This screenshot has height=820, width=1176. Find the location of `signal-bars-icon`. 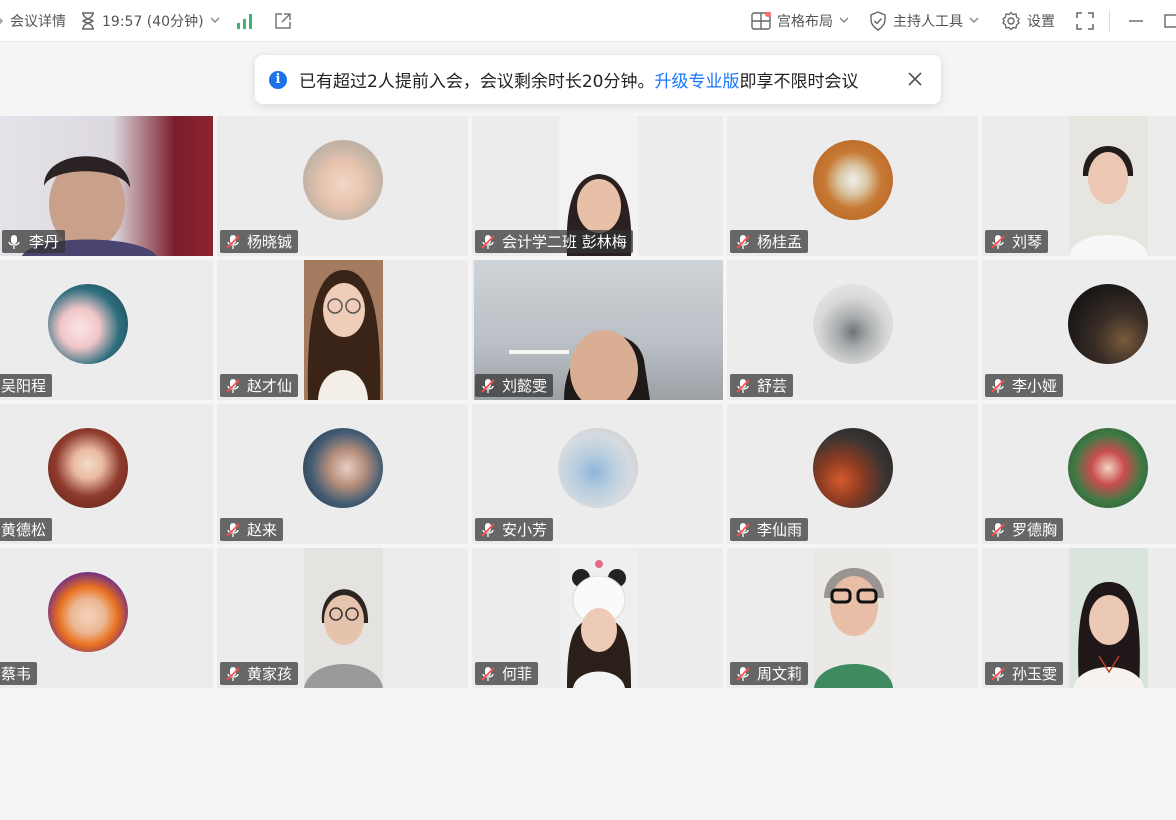

signal-bars-icon is located at coordinates (245, 21).